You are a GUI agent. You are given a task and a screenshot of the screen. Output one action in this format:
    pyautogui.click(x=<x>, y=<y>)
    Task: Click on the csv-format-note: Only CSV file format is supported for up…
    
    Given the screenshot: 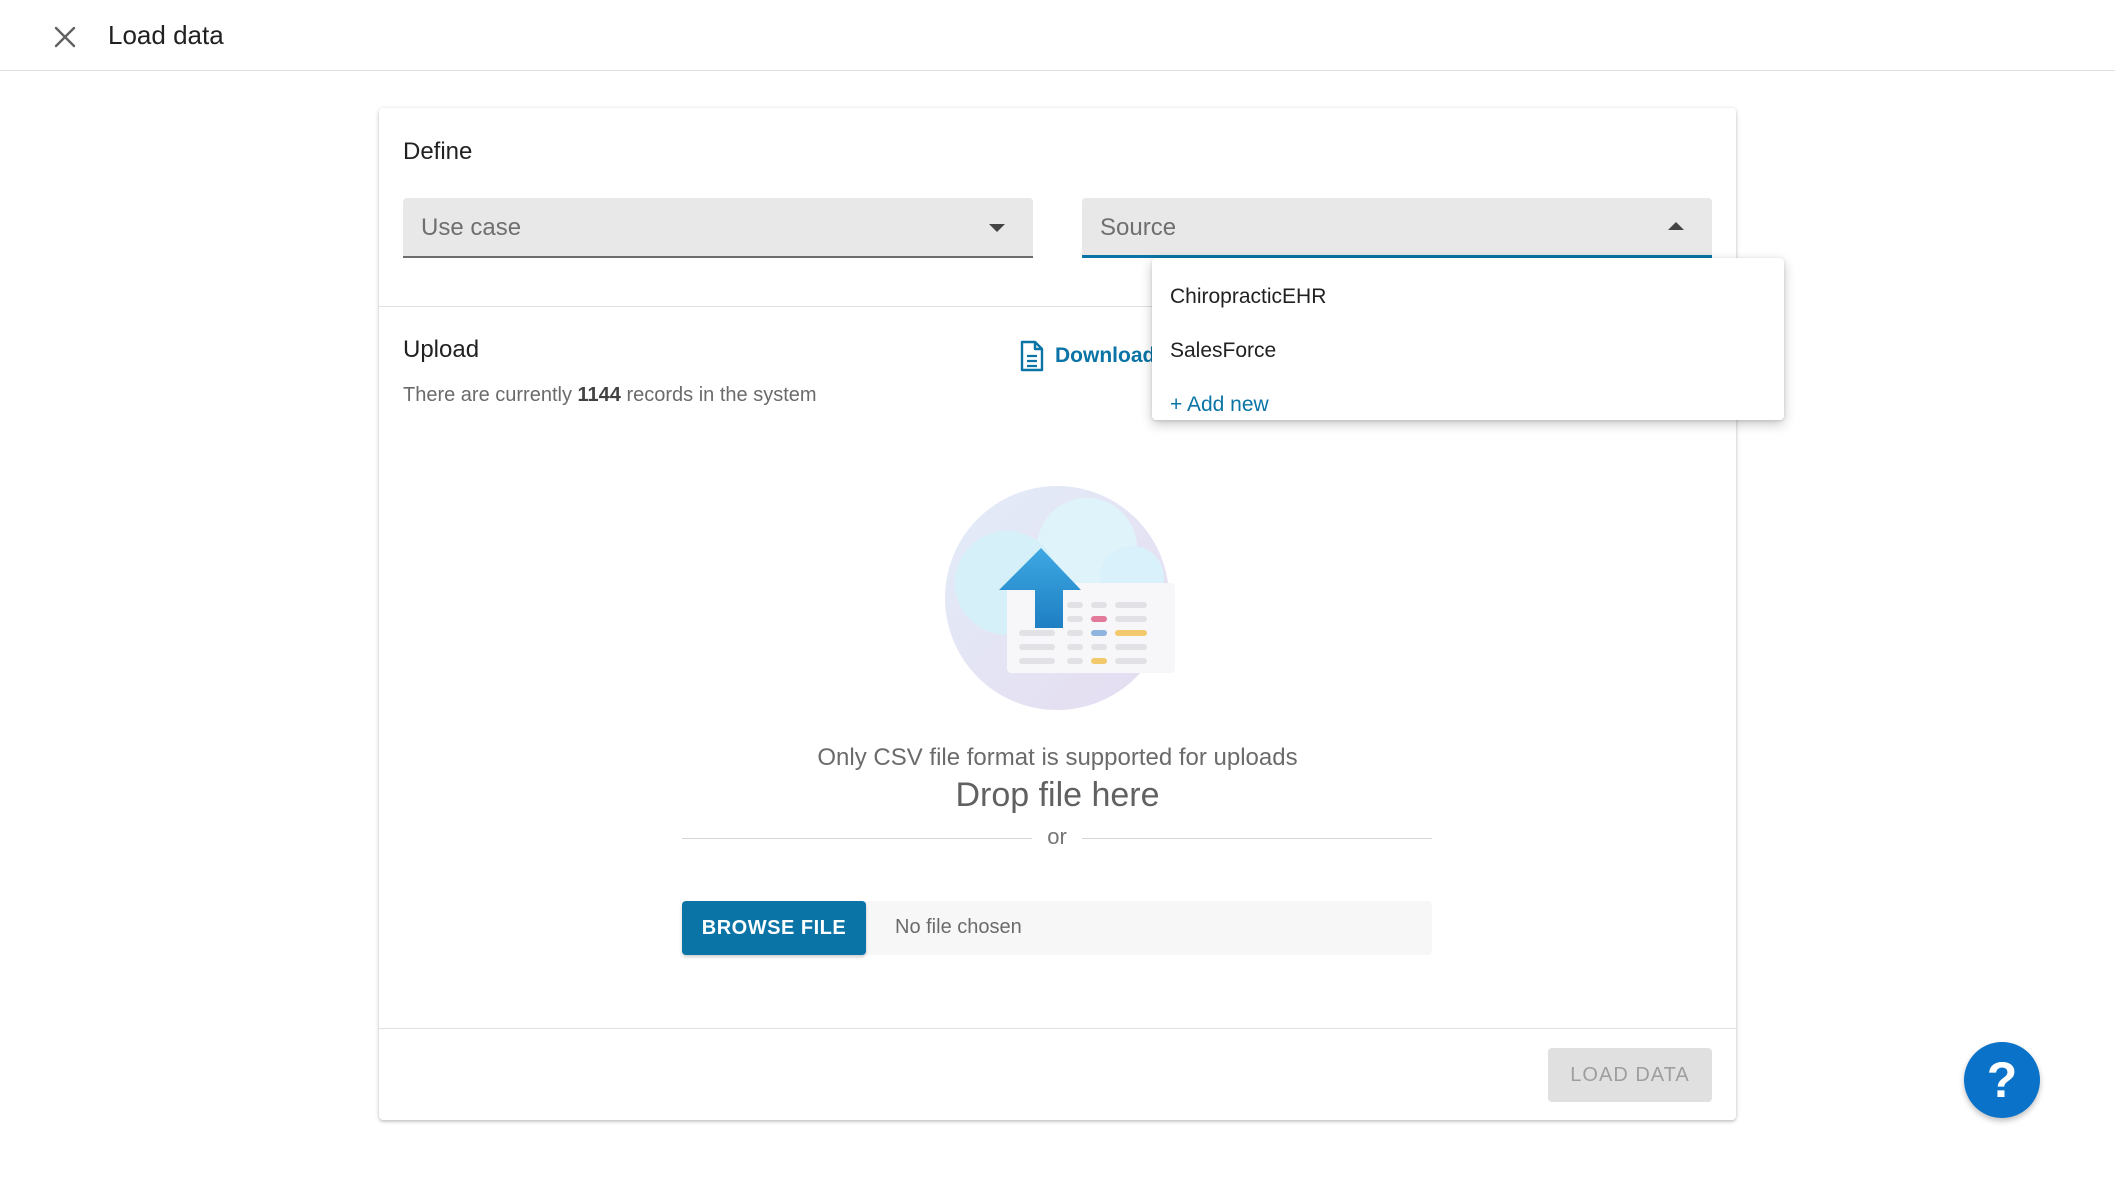 What is the action you would take?
    pyautogui.click(x=1057, y=757)
    